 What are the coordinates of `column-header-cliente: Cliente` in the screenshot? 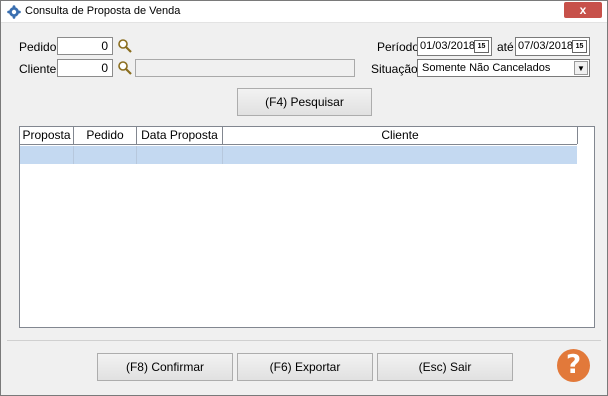 It's located at (400, 135).